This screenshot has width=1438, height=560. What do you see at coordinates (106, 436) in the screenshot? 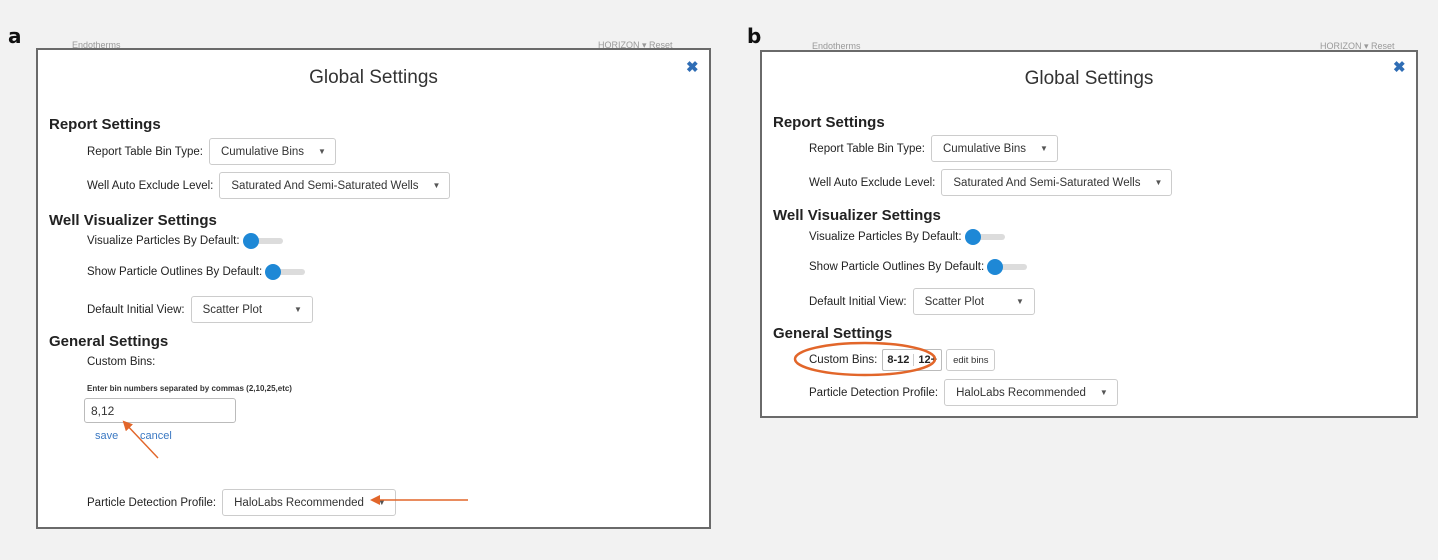
I see `save-link: save` at bounding box center [106, 436].